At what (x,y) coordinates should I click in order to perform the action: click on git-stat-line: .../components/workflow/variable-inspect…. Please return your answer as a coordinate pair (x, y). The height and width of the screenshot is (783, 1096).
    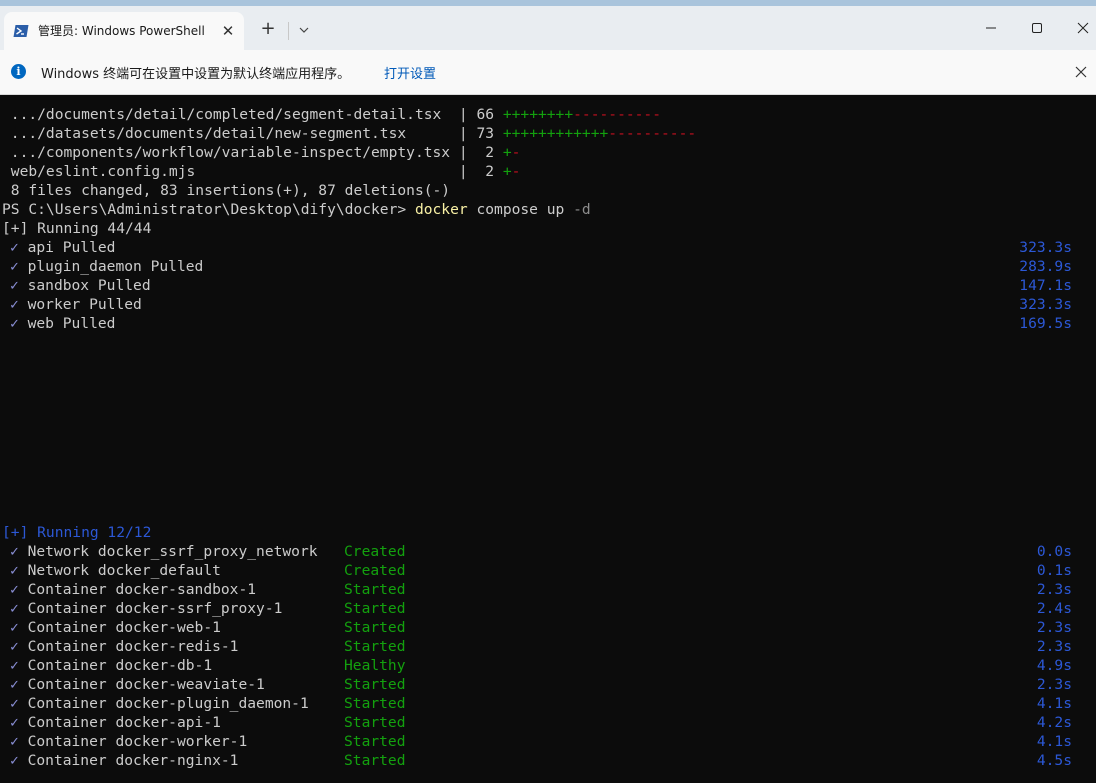
    Looking at the image, I should click on (261, 152).